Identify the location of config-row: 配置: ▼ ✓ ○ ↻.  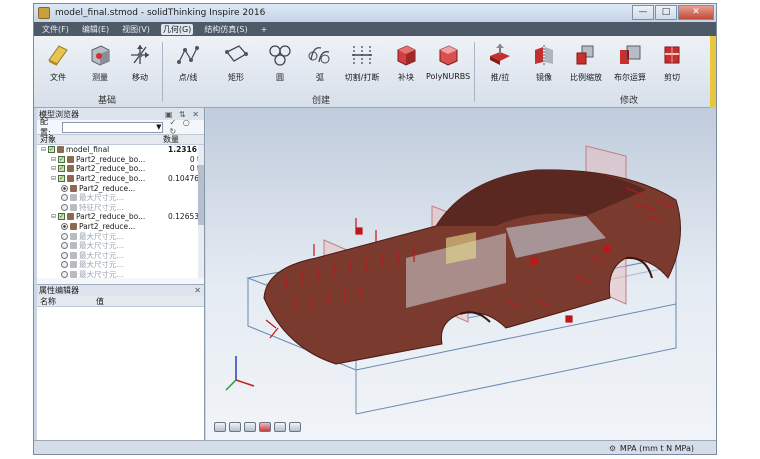
(120, 127).